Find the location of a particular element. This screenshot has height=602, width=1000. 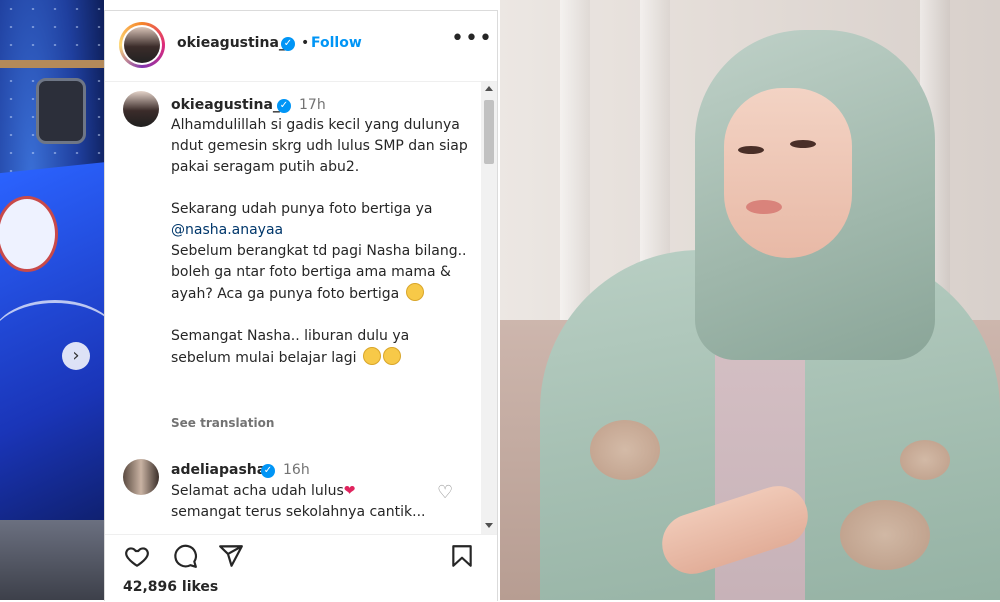

comment-text-part: Selamat acha udah lulus is located at coordinates (257, 491).